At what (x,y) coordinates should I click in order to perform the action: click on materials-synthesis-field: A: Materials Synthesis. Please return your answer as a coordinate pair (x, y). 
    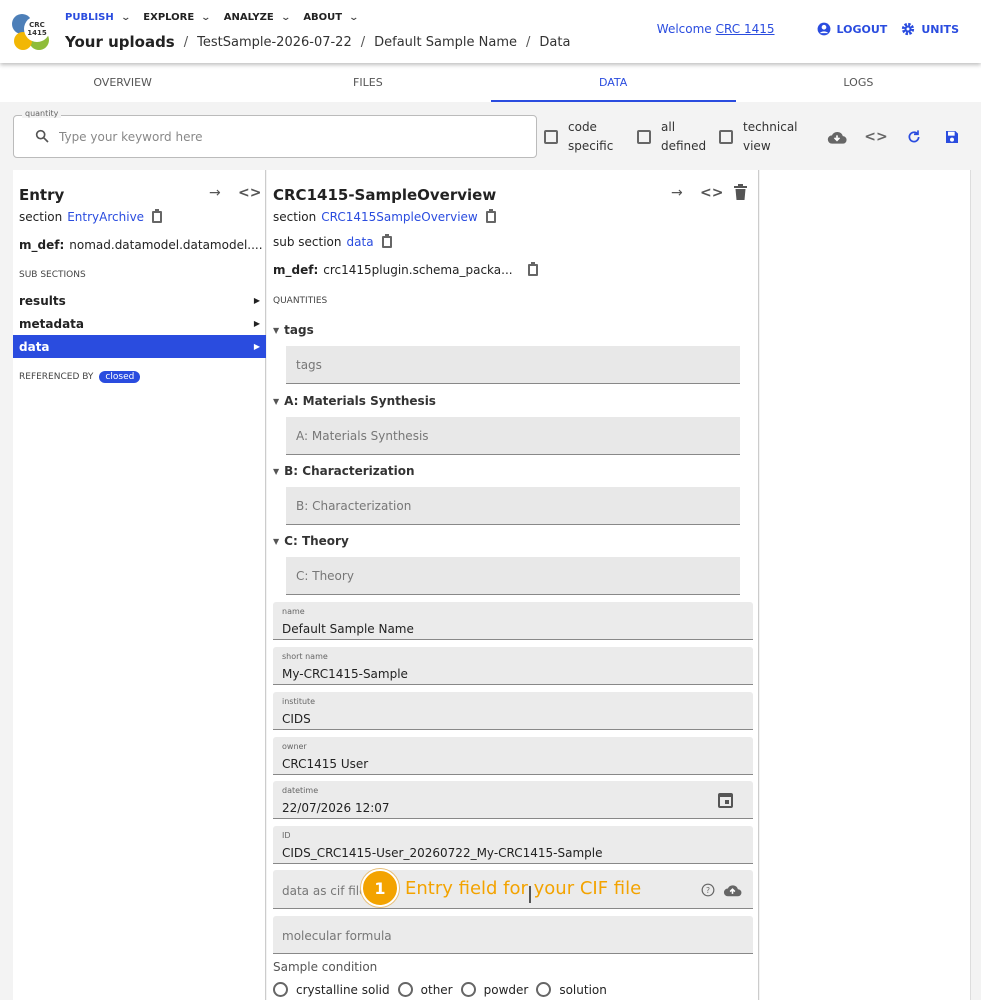
    Looking at the image, I should click on (513, 436).